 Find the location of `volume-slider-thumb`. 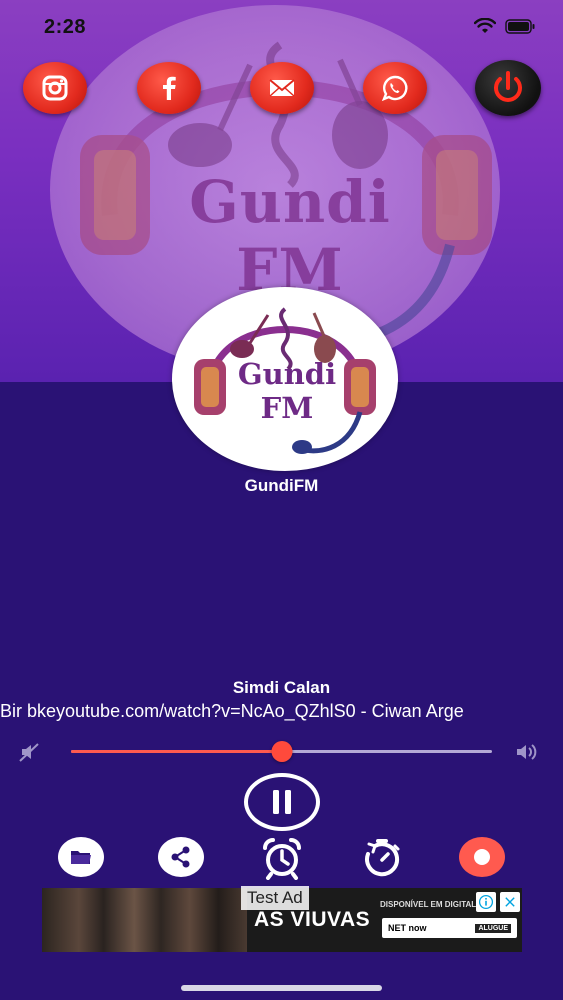

volume-slider-thumb is located at coordinates (281, 751).